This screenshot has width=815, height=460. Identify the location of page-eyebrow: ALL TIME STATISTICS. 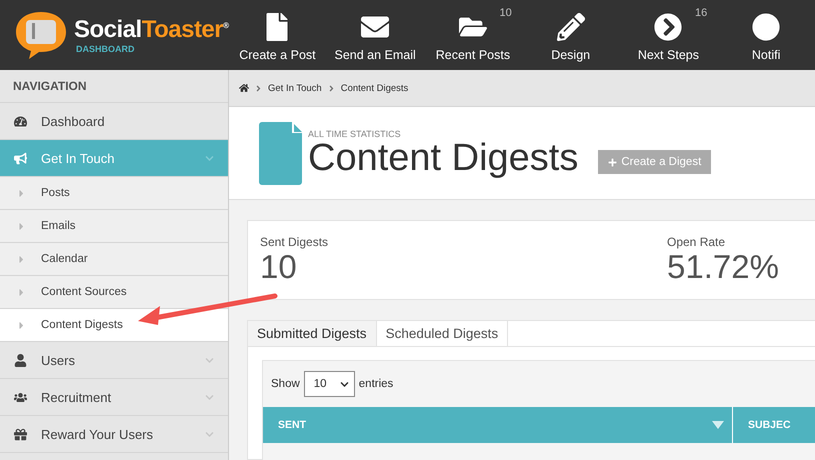
(355, 134).